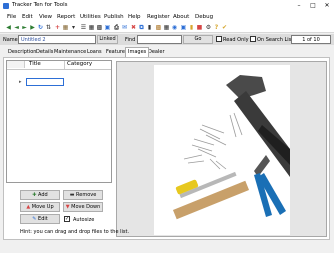 The width and height of the screenshot is (334, 253). What do you see at coordinates (253, 39) in the screenshot?
I see `on-search-list-checkbox` at bounding box center [253, 39].